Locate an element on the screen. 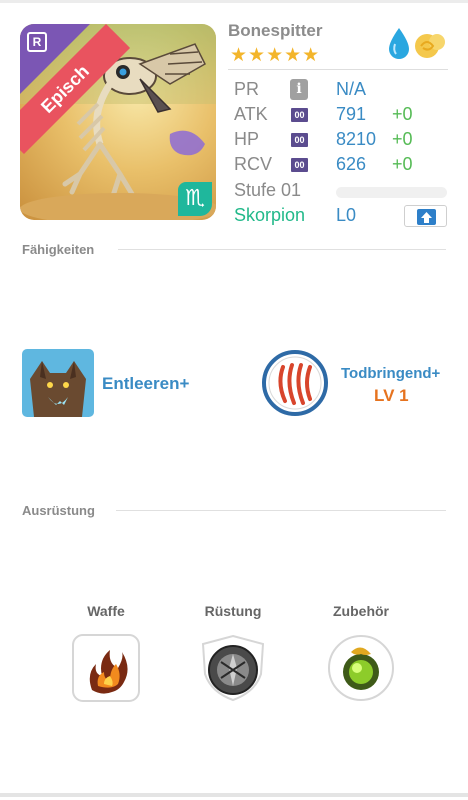 The height and width of the screenshot is (800, 468). water-drop-icon is located at coordinates (399, 43).